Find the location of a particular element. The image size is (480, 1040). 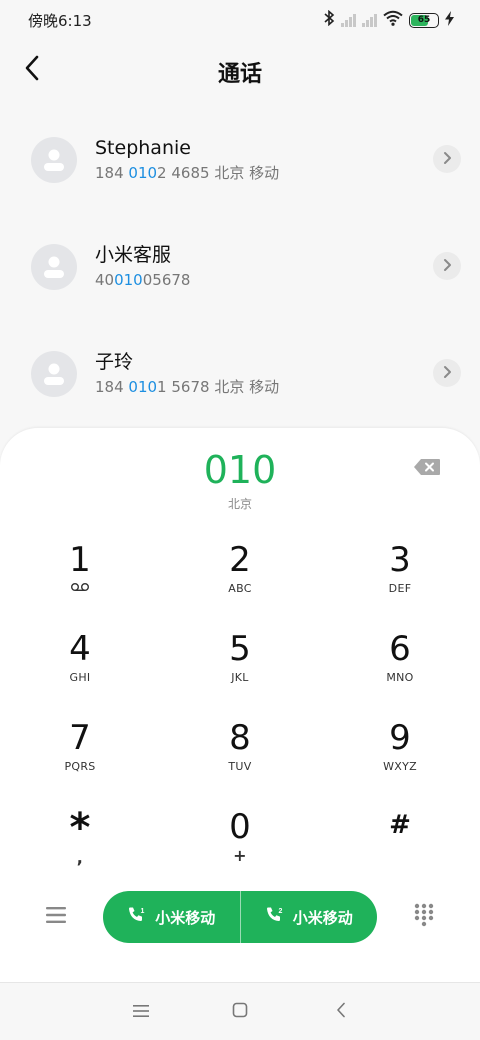

contact-number: 4001005678 is located at coordinates (143, 279).